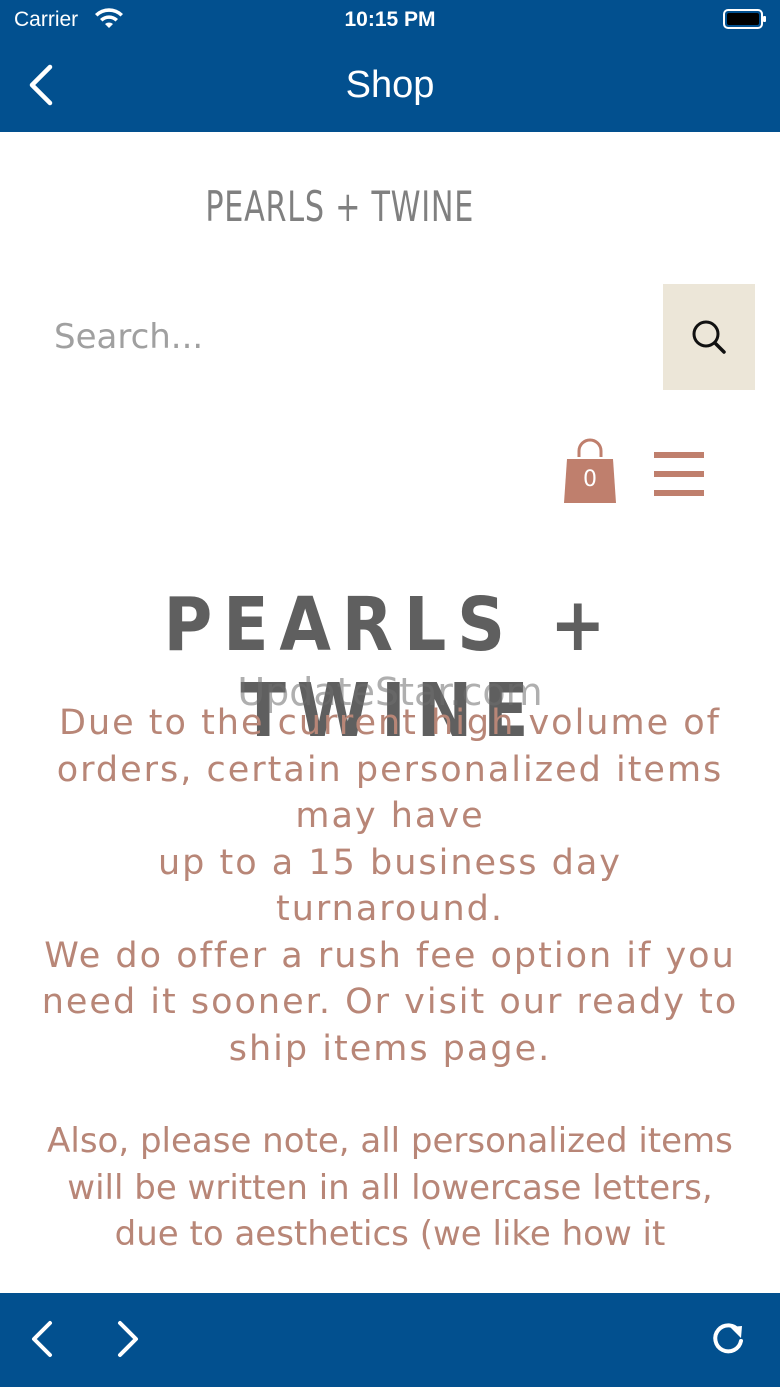 This screenshot has width=780, height=1387. What do you see at coordinates (680, 476) in the screenshot?
I see `menu-button` at bounding box center [680, 476].